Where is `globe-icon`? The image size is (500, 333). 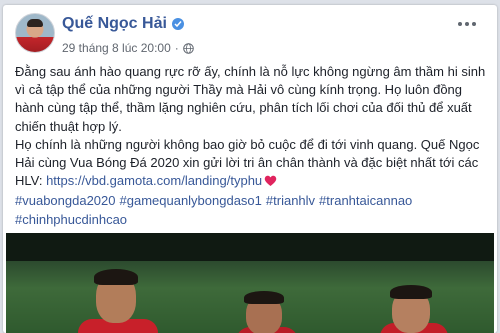 globe-icon is located at coordinates (188, 48).